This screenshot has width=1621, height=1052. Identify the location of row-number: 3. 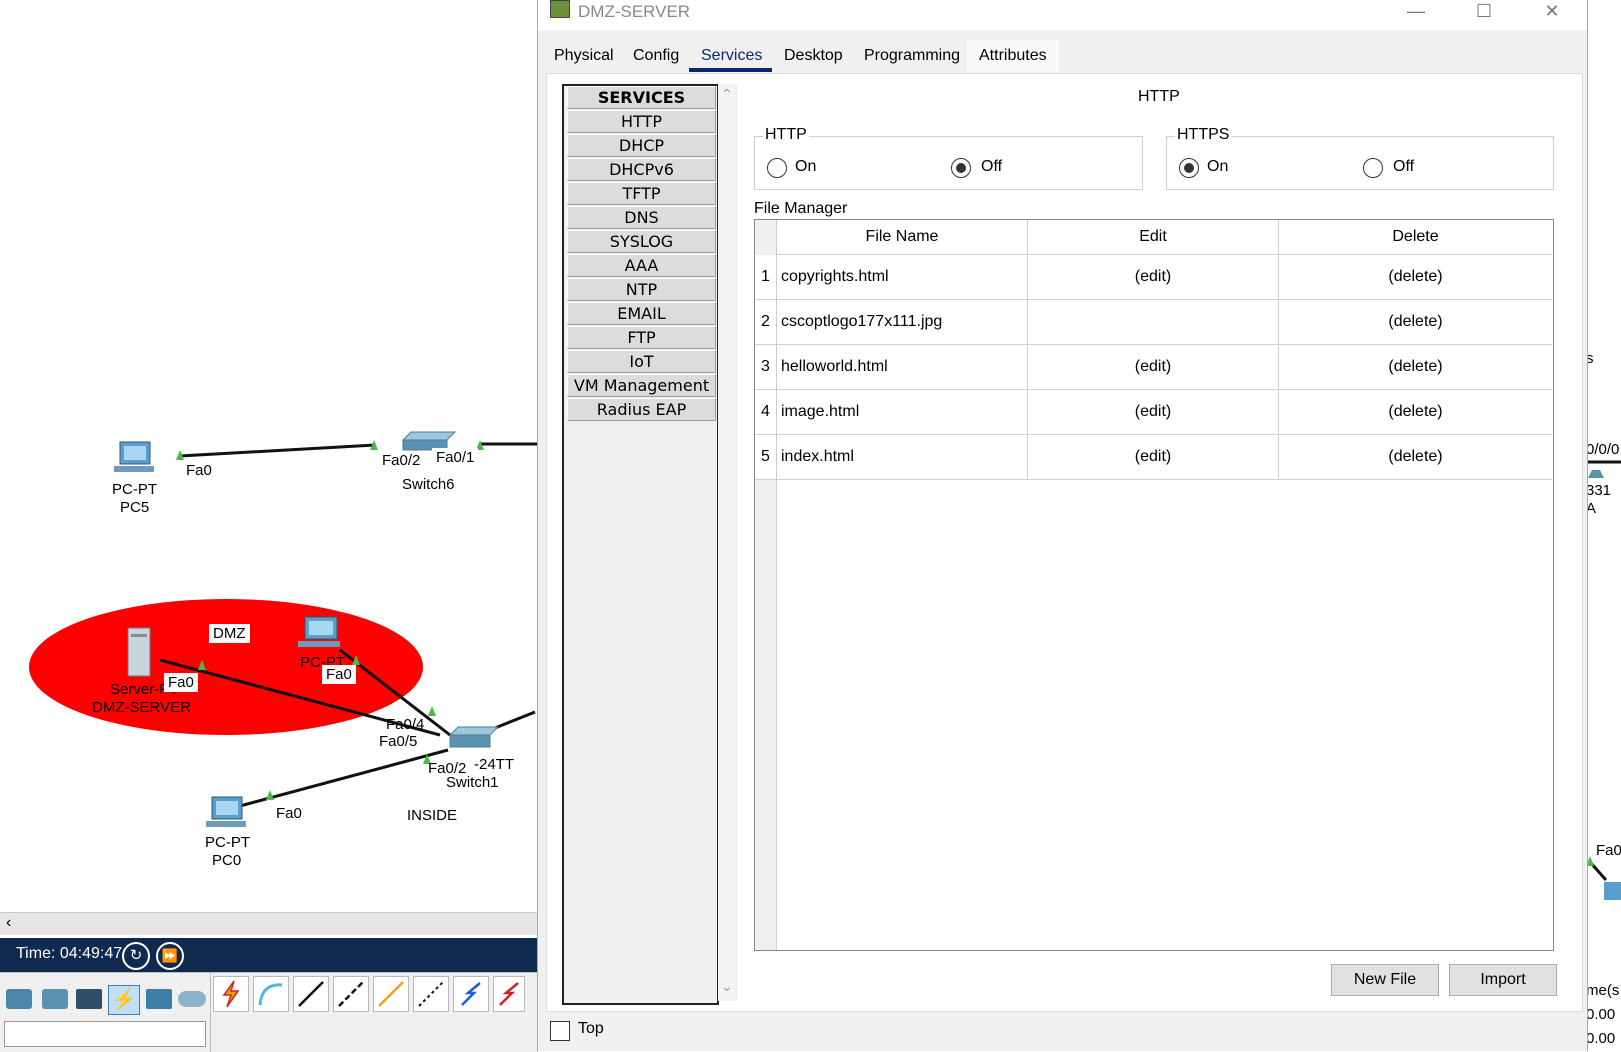
(765, 367).